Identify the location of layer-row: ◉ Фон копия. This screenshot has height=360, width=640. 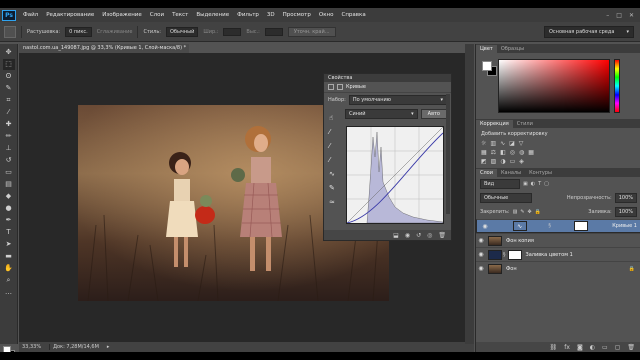
(558, 240).